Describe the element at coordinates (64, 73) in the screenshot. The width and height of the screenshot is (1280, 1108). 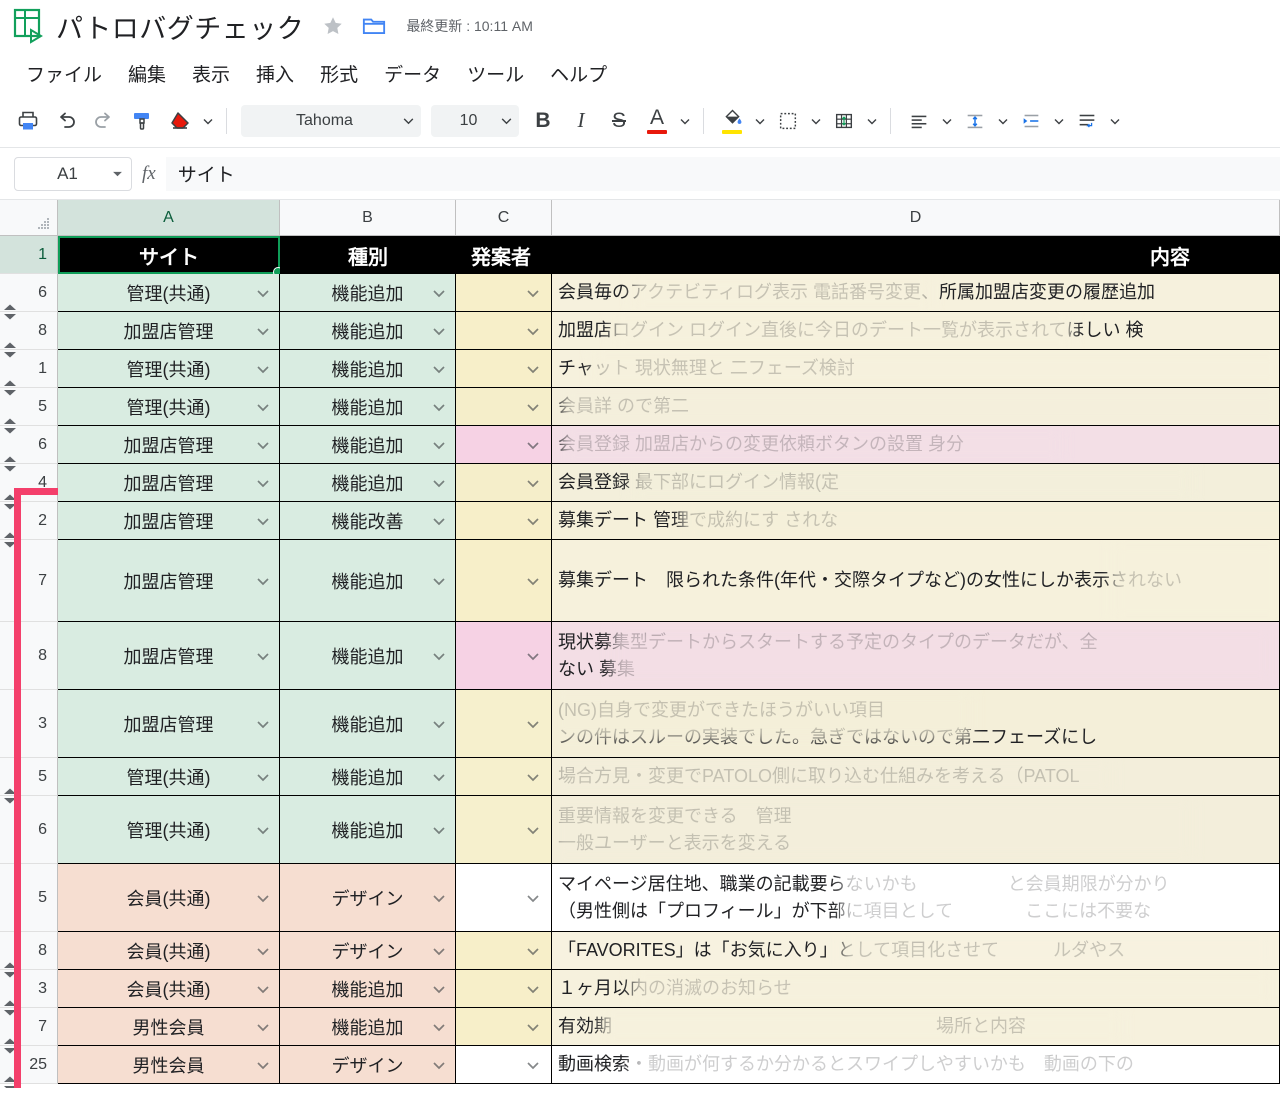
I see `menu-item-file: ファイル` at that location.